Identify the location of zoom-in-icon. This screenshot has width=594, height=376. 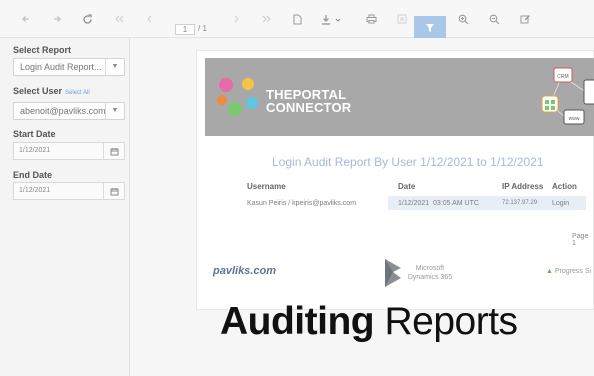
(463, 19).